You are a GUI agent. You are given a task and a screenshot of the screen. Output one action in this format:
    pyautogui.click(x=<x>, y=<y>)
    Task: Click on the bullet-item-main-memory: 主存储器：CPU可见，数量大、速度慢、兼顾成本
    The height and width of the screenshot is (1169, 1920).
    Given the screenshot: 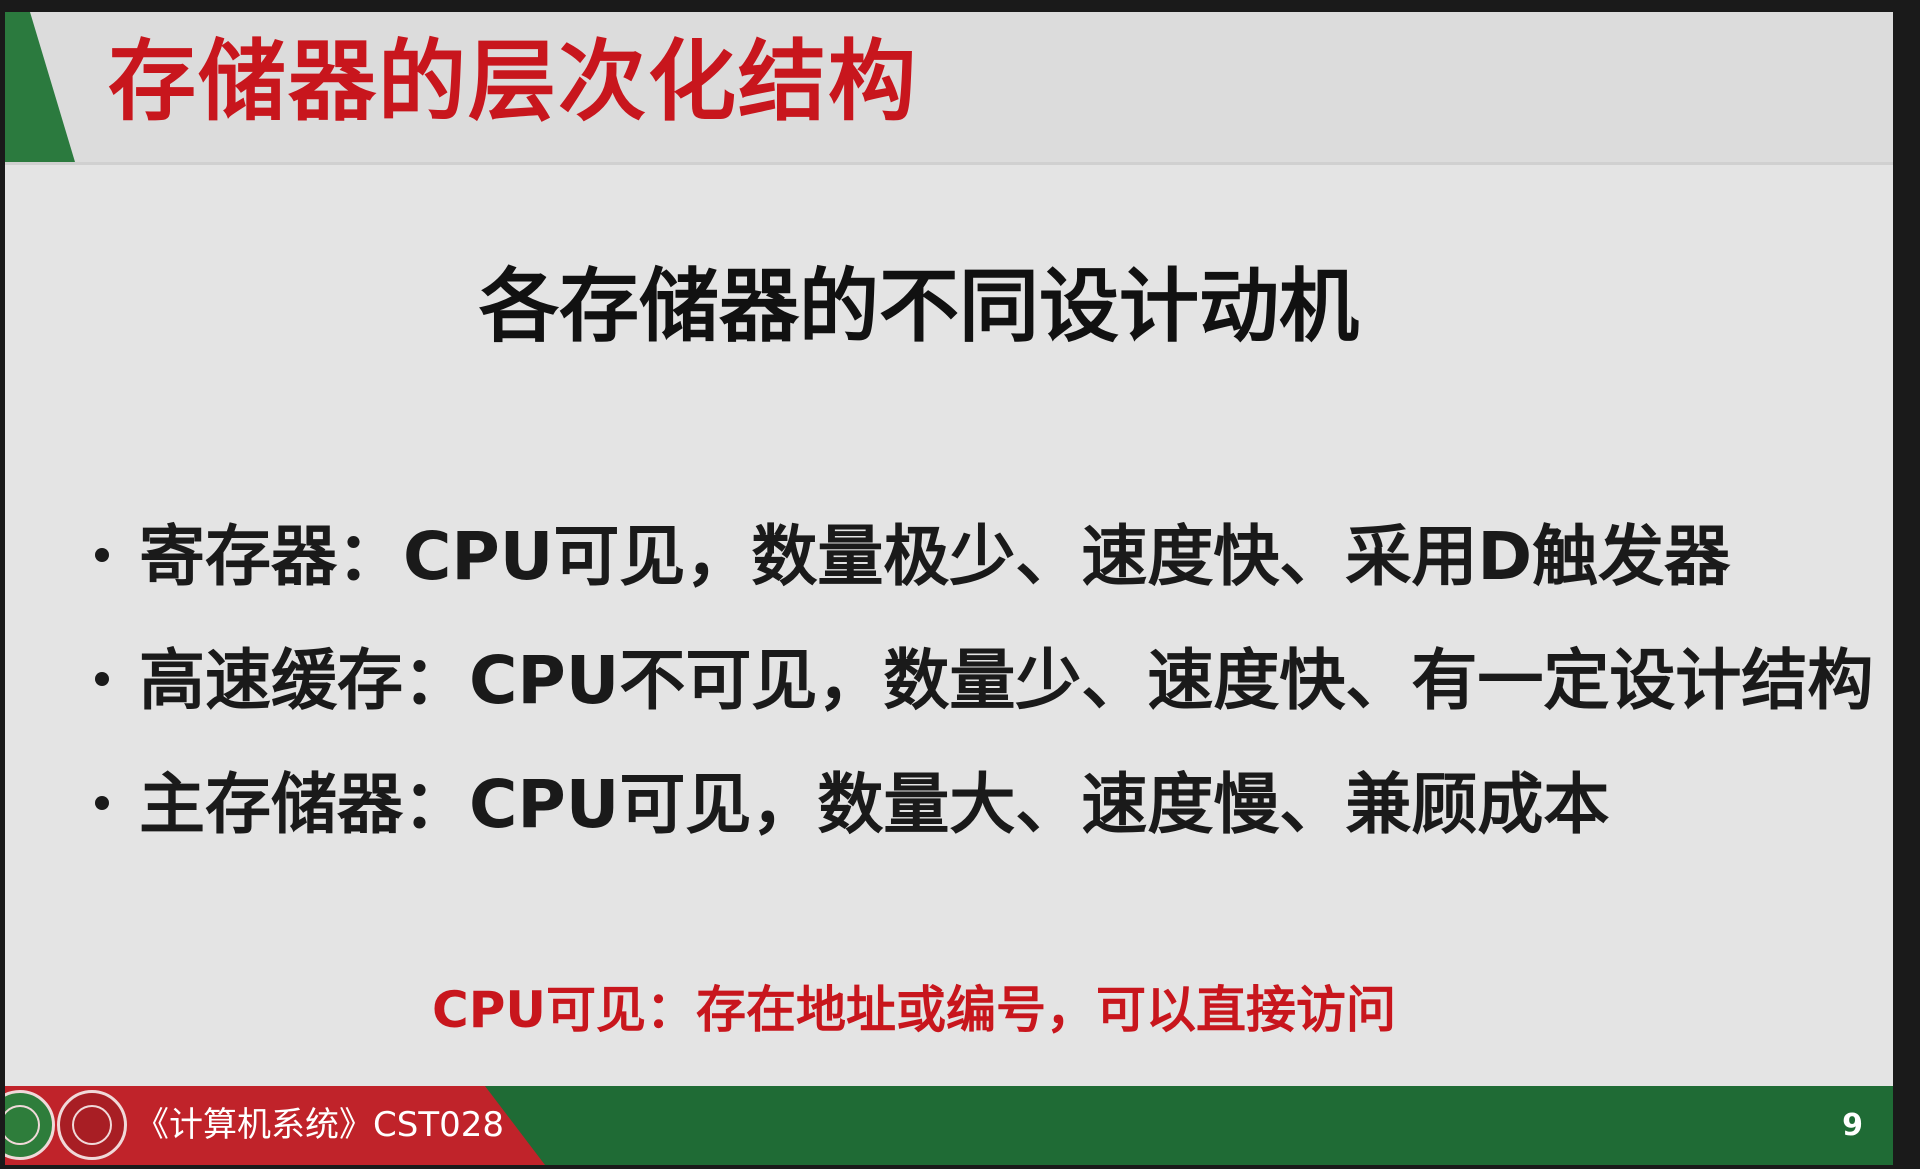 What is the action you would take?
    pyautogui.click(x=984, y=822)
    